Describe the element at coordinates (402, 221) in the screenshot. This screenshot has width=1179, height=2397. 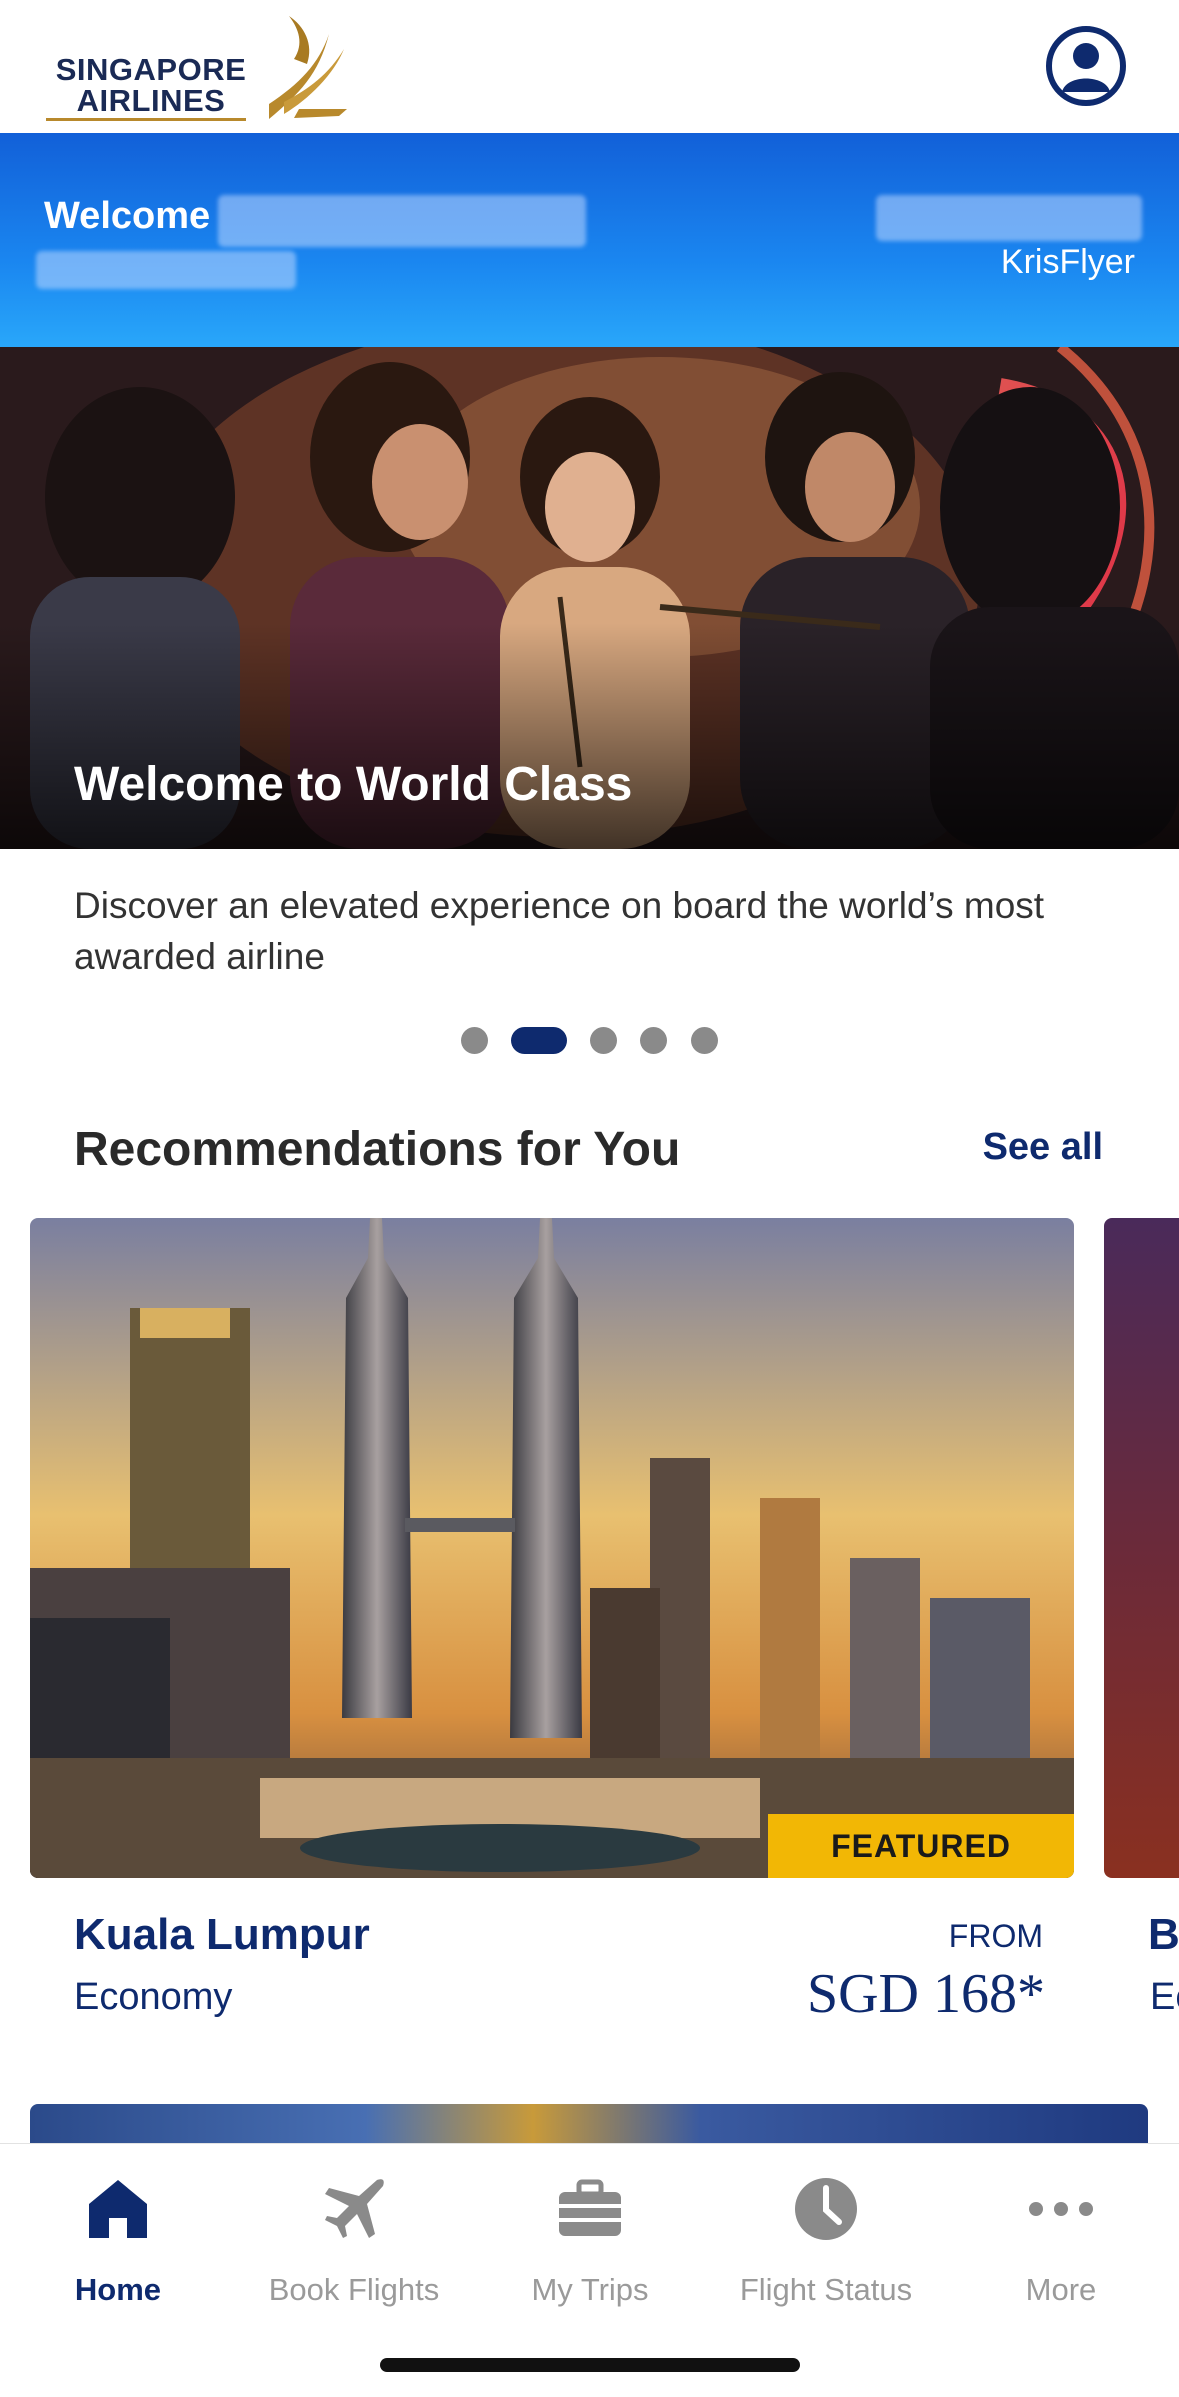
I see `redacted-name` at that location.